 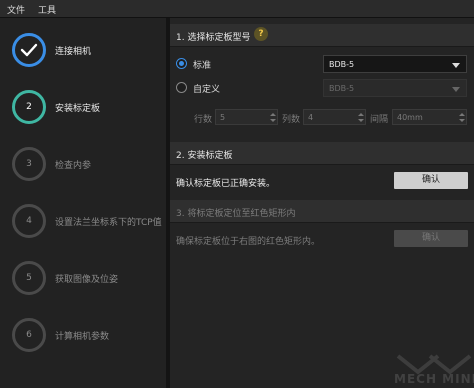 What do you see at coordinates (379, 120) in the screenshot?
I see `spacing-label: 间隔` at bounding box center [379, 120].